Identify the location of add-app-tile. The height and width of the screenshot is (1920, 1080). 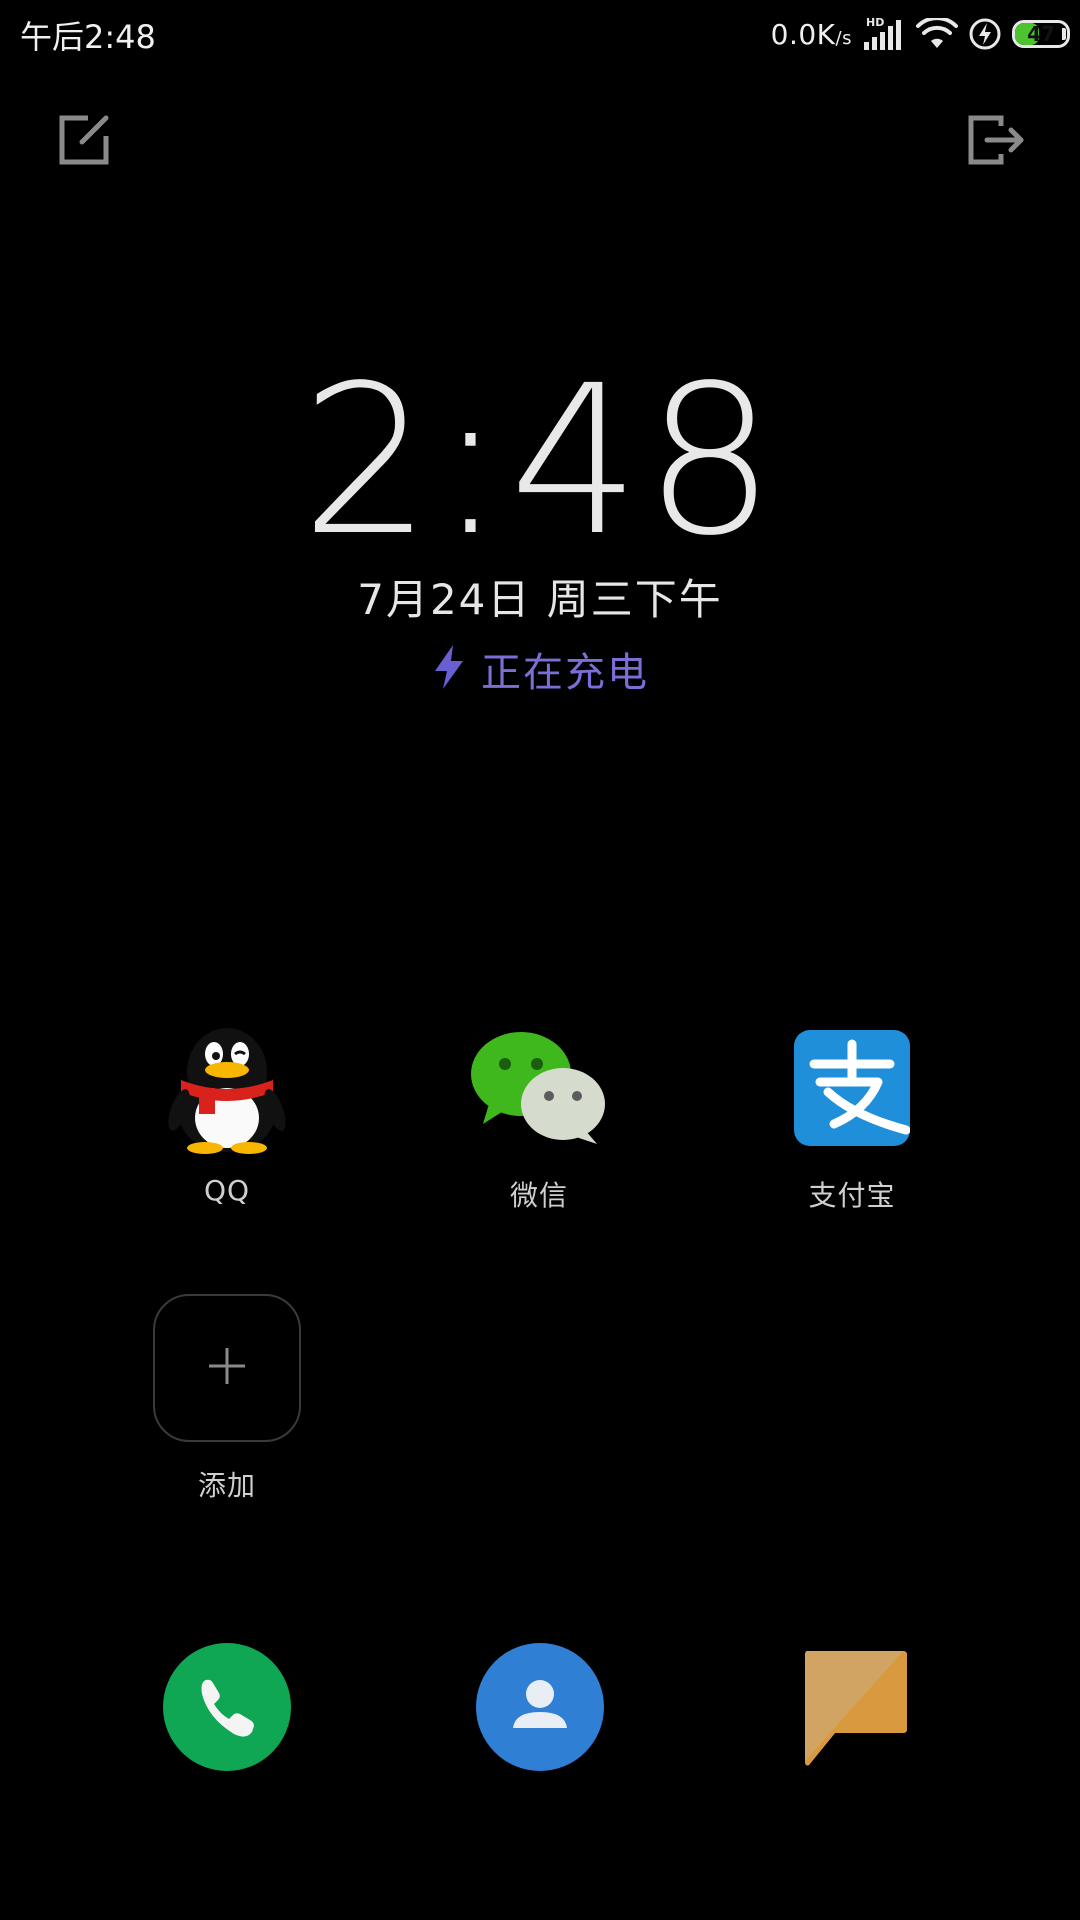
(227, 1368).